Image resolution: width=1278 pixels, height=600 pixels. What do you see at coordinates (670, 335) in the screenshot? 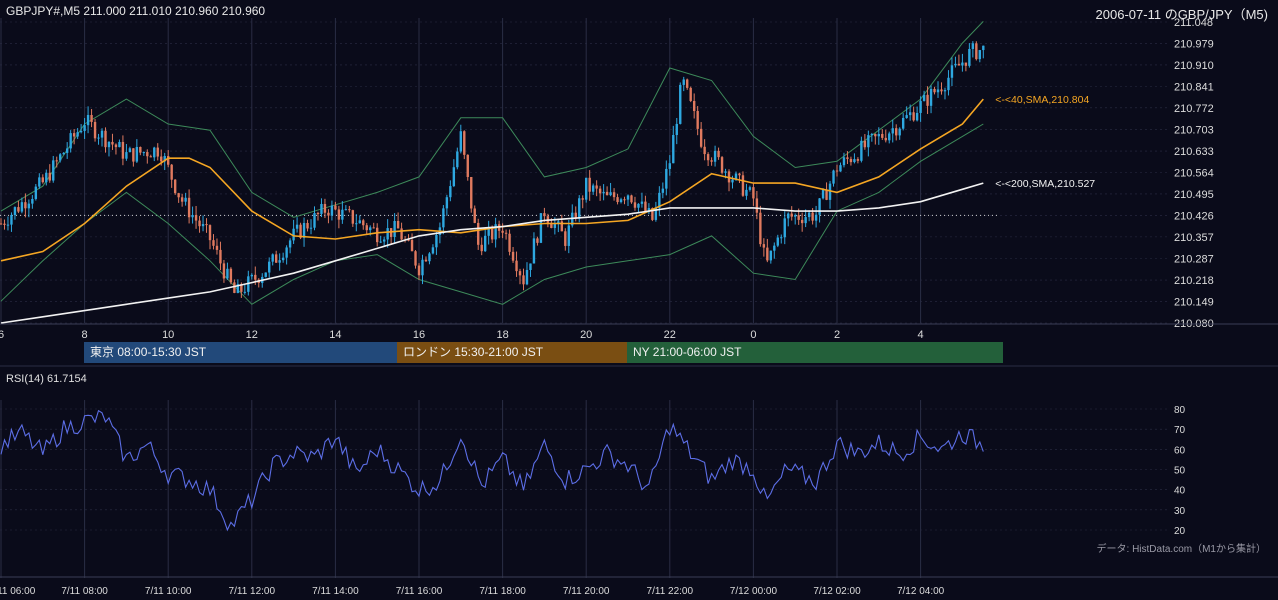
I see `x-tick-label: 22` at bounding box center [670, 335].